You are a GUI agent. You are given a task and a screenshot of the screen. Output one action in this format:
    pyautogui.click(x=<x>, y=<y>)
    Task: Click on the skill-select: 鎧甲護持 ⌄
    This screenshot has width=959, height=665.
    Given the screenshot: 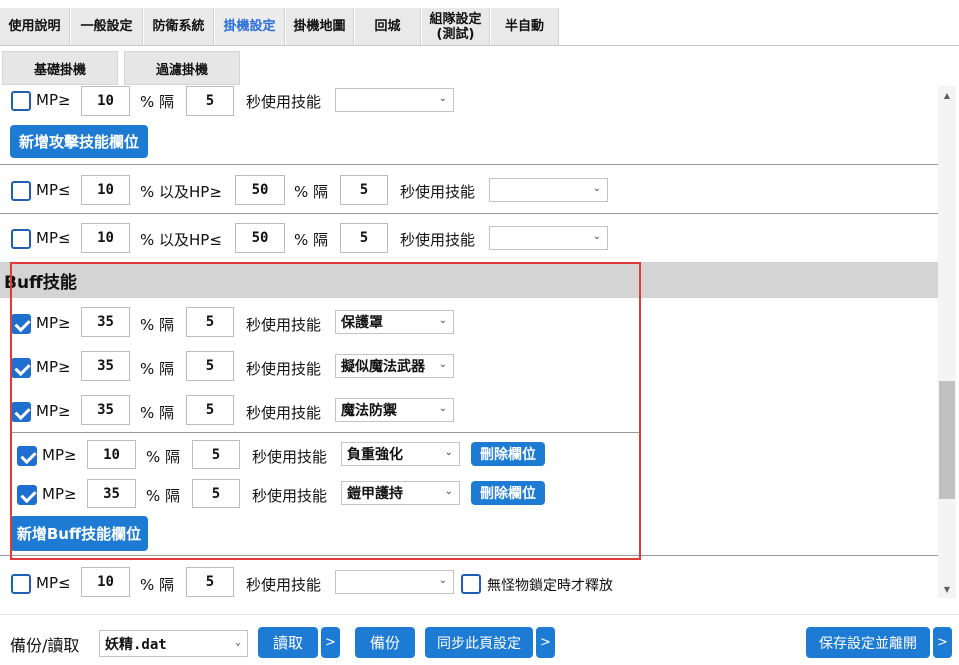 What is the action you would take?
    pyautogui.click(x=400, y=493)
    